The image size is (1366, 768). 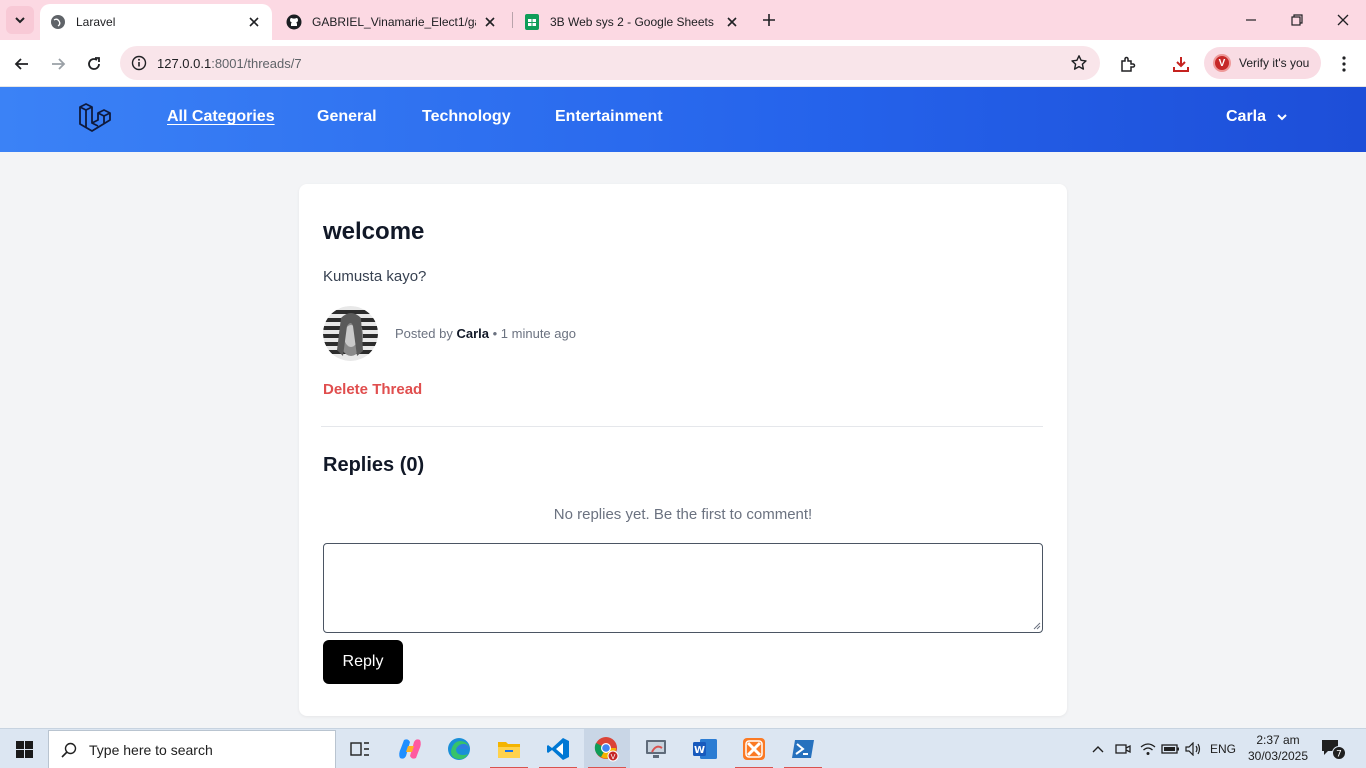 I want to click on tab-search-button, so click(x=20, y=20).